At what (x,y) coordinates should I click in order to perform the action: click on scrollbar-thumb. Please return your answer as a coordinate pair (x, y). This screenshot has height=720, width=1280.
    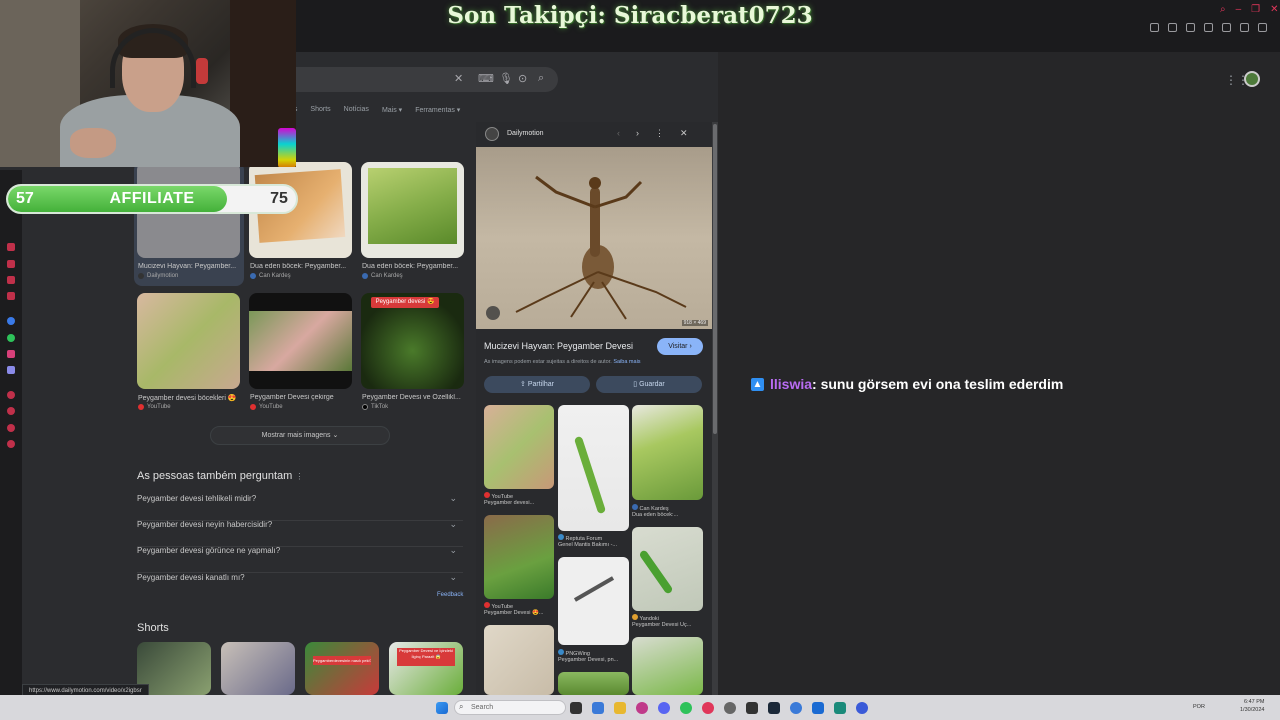
    Looking at the image, I should click on (715, 279).